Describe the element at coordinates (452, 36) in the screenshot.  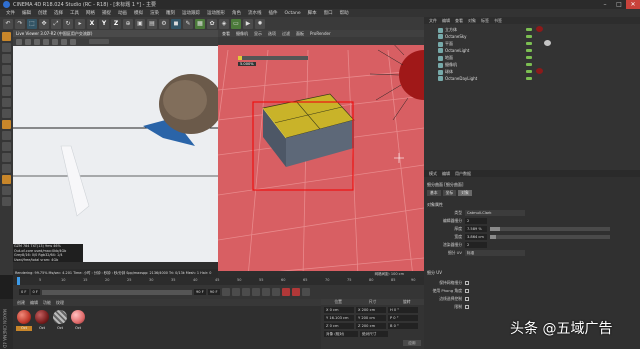
I see `object-row: OctaneSky` at that location.